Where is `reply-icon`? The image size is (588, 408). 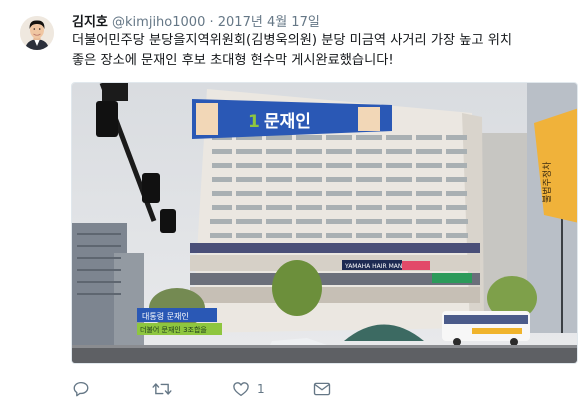 reply-icon is located at coordinates (81, 389).